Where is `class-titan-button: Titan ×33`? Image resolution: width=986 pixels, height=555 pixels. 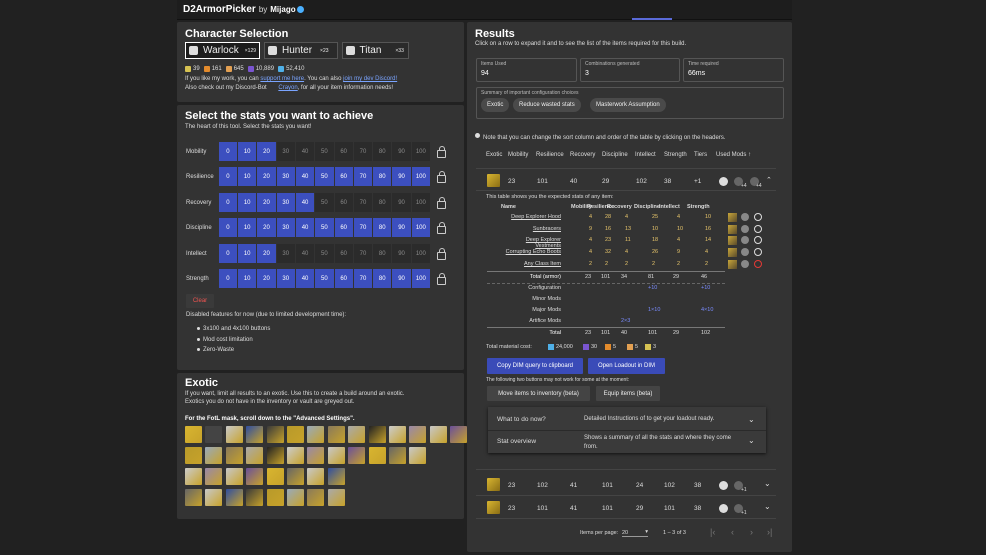 class-titan-button: Titan ×33 is located at coordinates (375, 50).